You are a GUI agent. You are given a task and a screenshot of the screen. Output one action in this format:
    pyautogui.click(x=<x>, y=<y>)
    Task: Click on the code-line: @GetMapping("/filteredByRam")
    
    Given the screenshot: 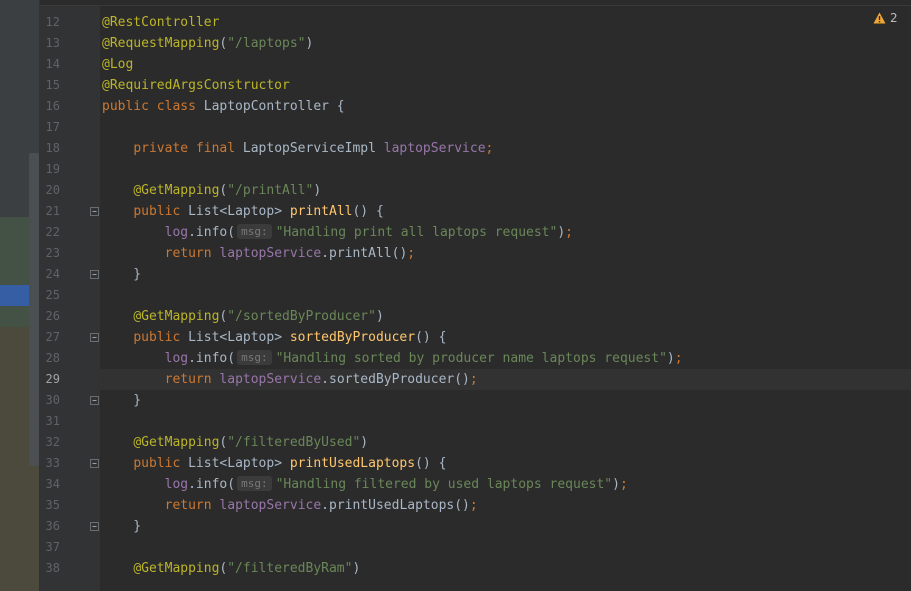 What is the action you would take?
    pyautogui.click(x=231, y=568)
    